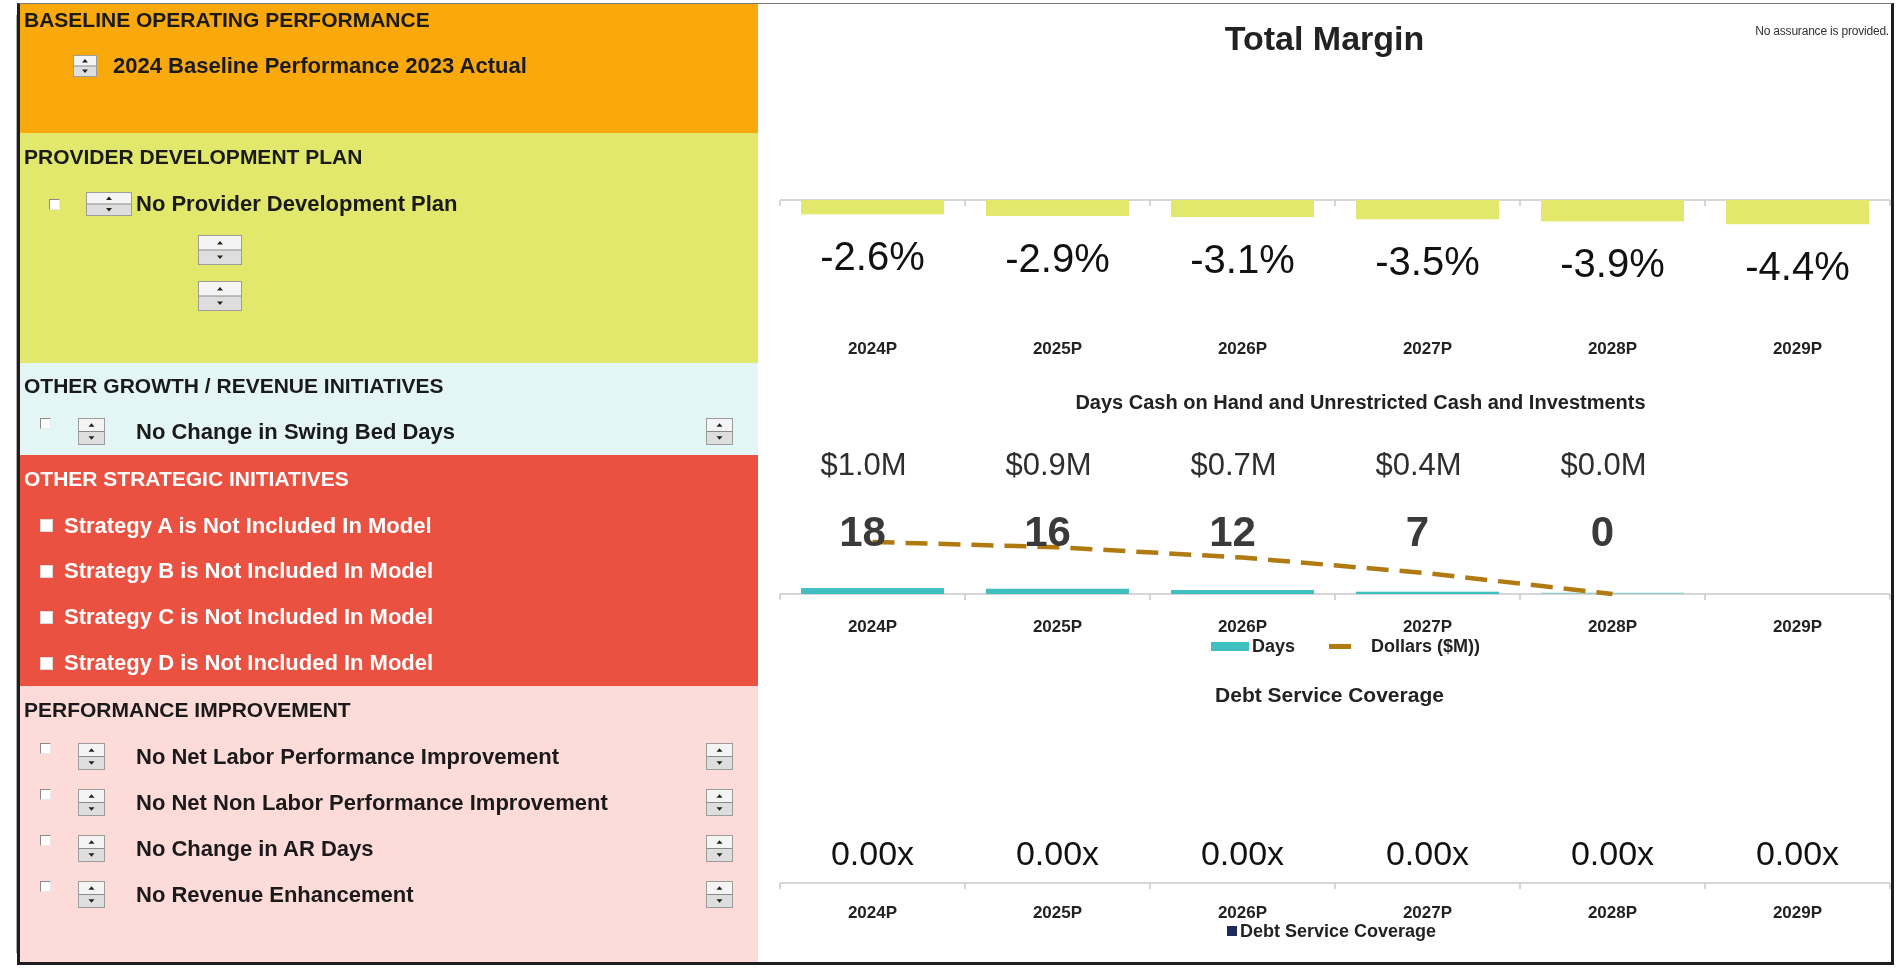 The width and height of the screenshot is (1900, 969). What do you see at coordinates (1232, 531) in the screenshot?
I see `data-label: 12` at bounding box center [1232, 531].